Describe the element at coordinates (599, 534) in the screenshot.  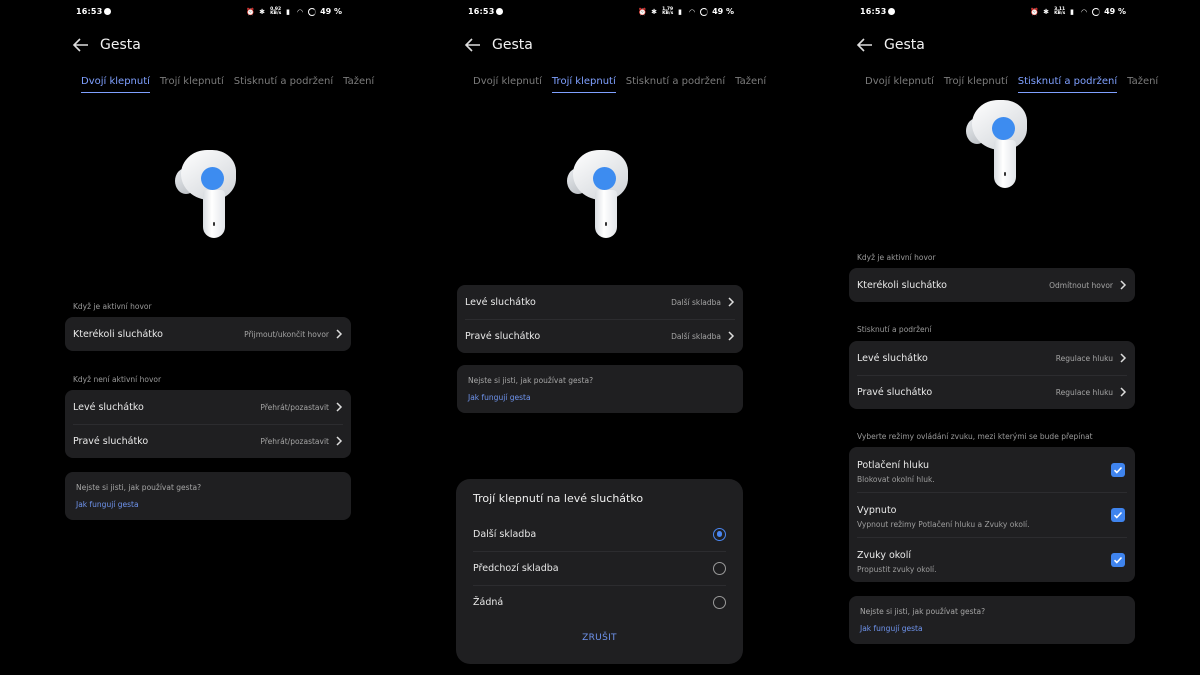
I see `option-next-track: Další skladba` at that location.